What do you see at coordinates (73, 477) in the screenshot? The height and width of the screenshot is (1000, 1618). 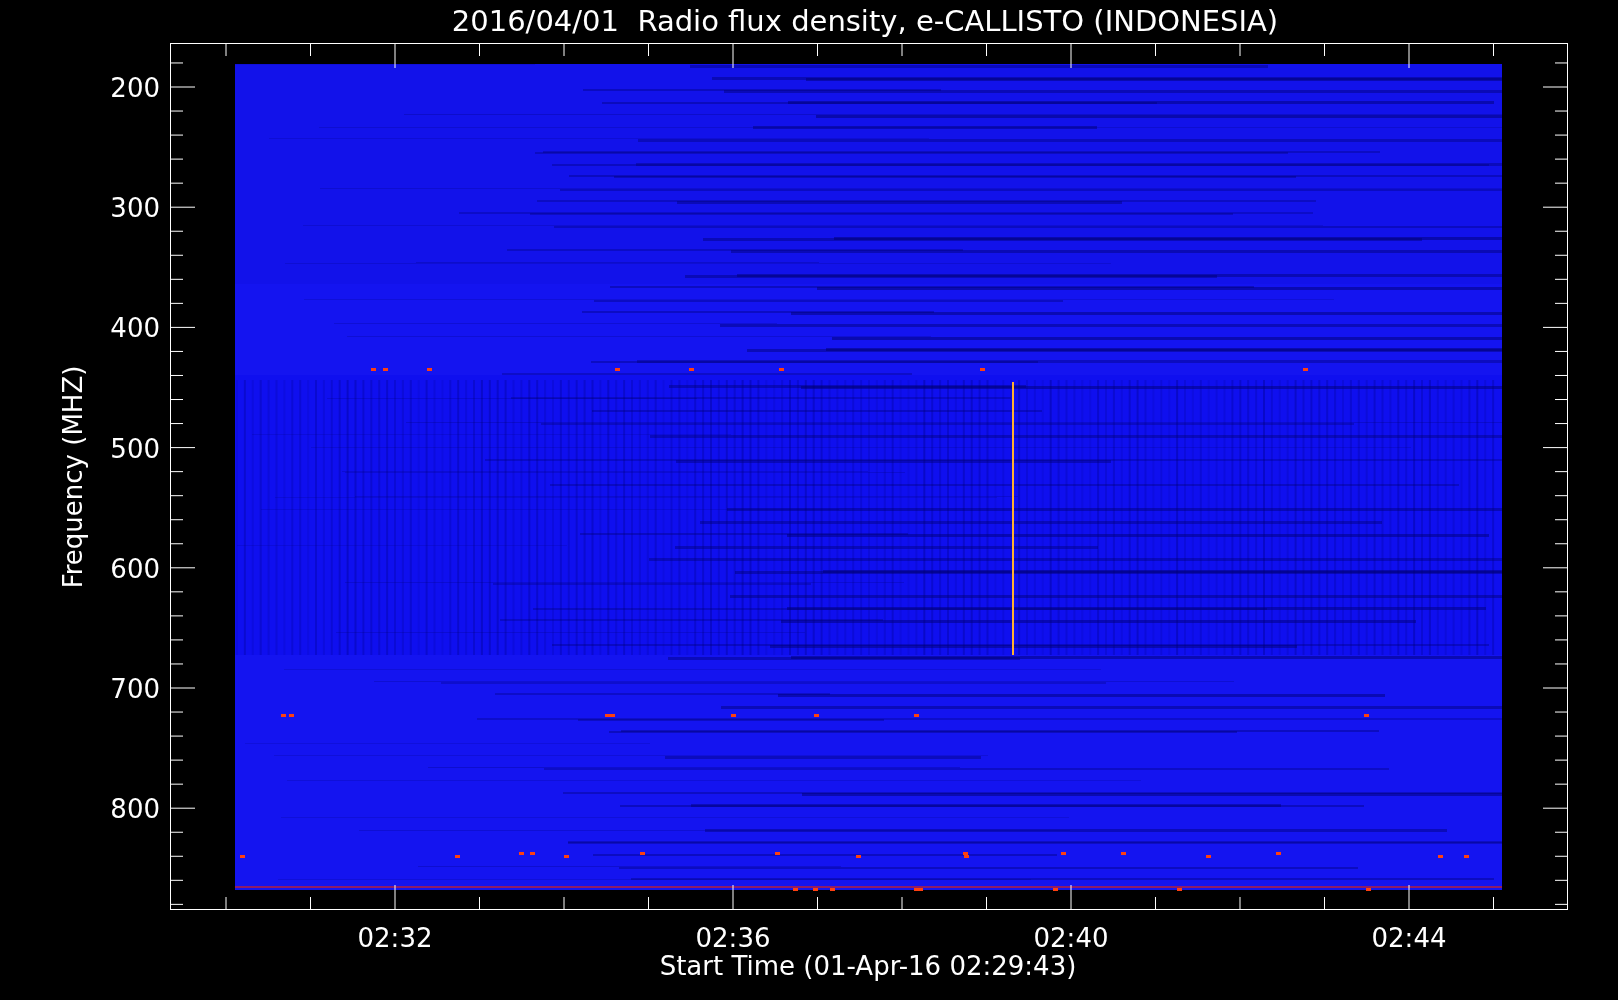 I see `y-axis-label: Frequency (MHZ)` at bounding box center [73, 477].